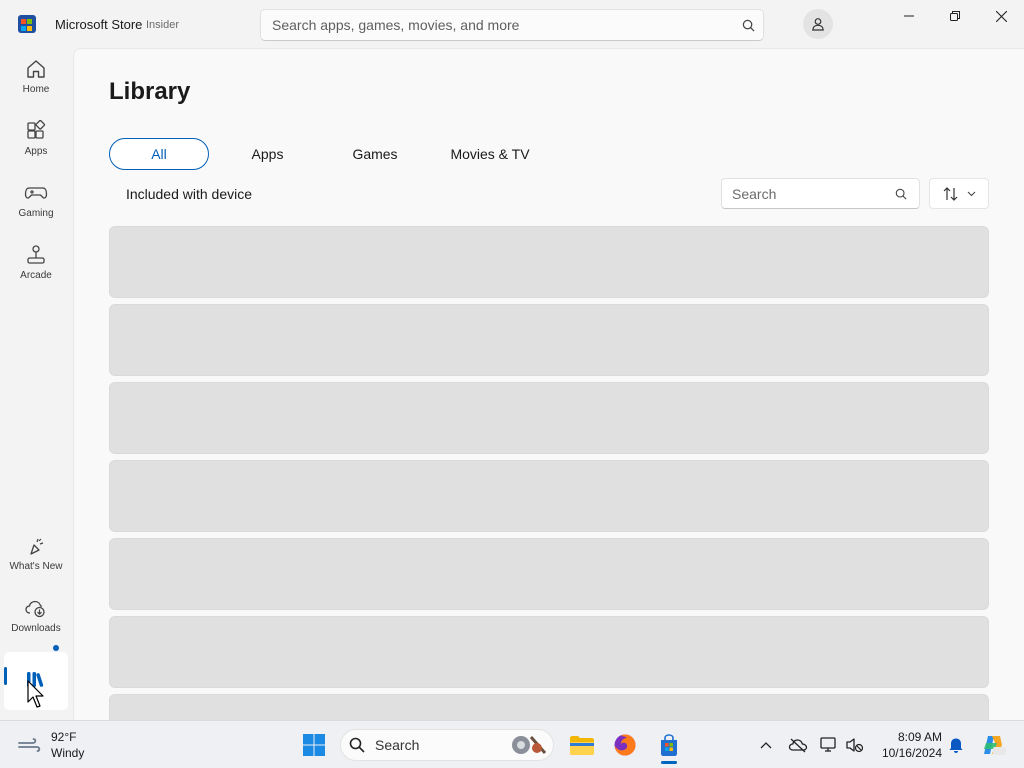 The image size is (1024, 768). What do you see at coordinates (36, 80) in the screenshot?
I see `nav-item-home: Home` at bounding box center [36, 80].